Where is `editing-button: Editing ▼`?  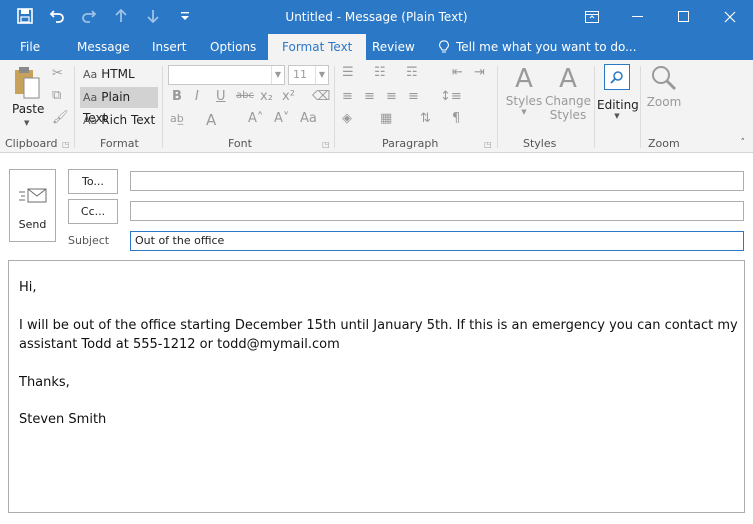 editing-button: Editing ▼ is located at coordinates (618, 99).